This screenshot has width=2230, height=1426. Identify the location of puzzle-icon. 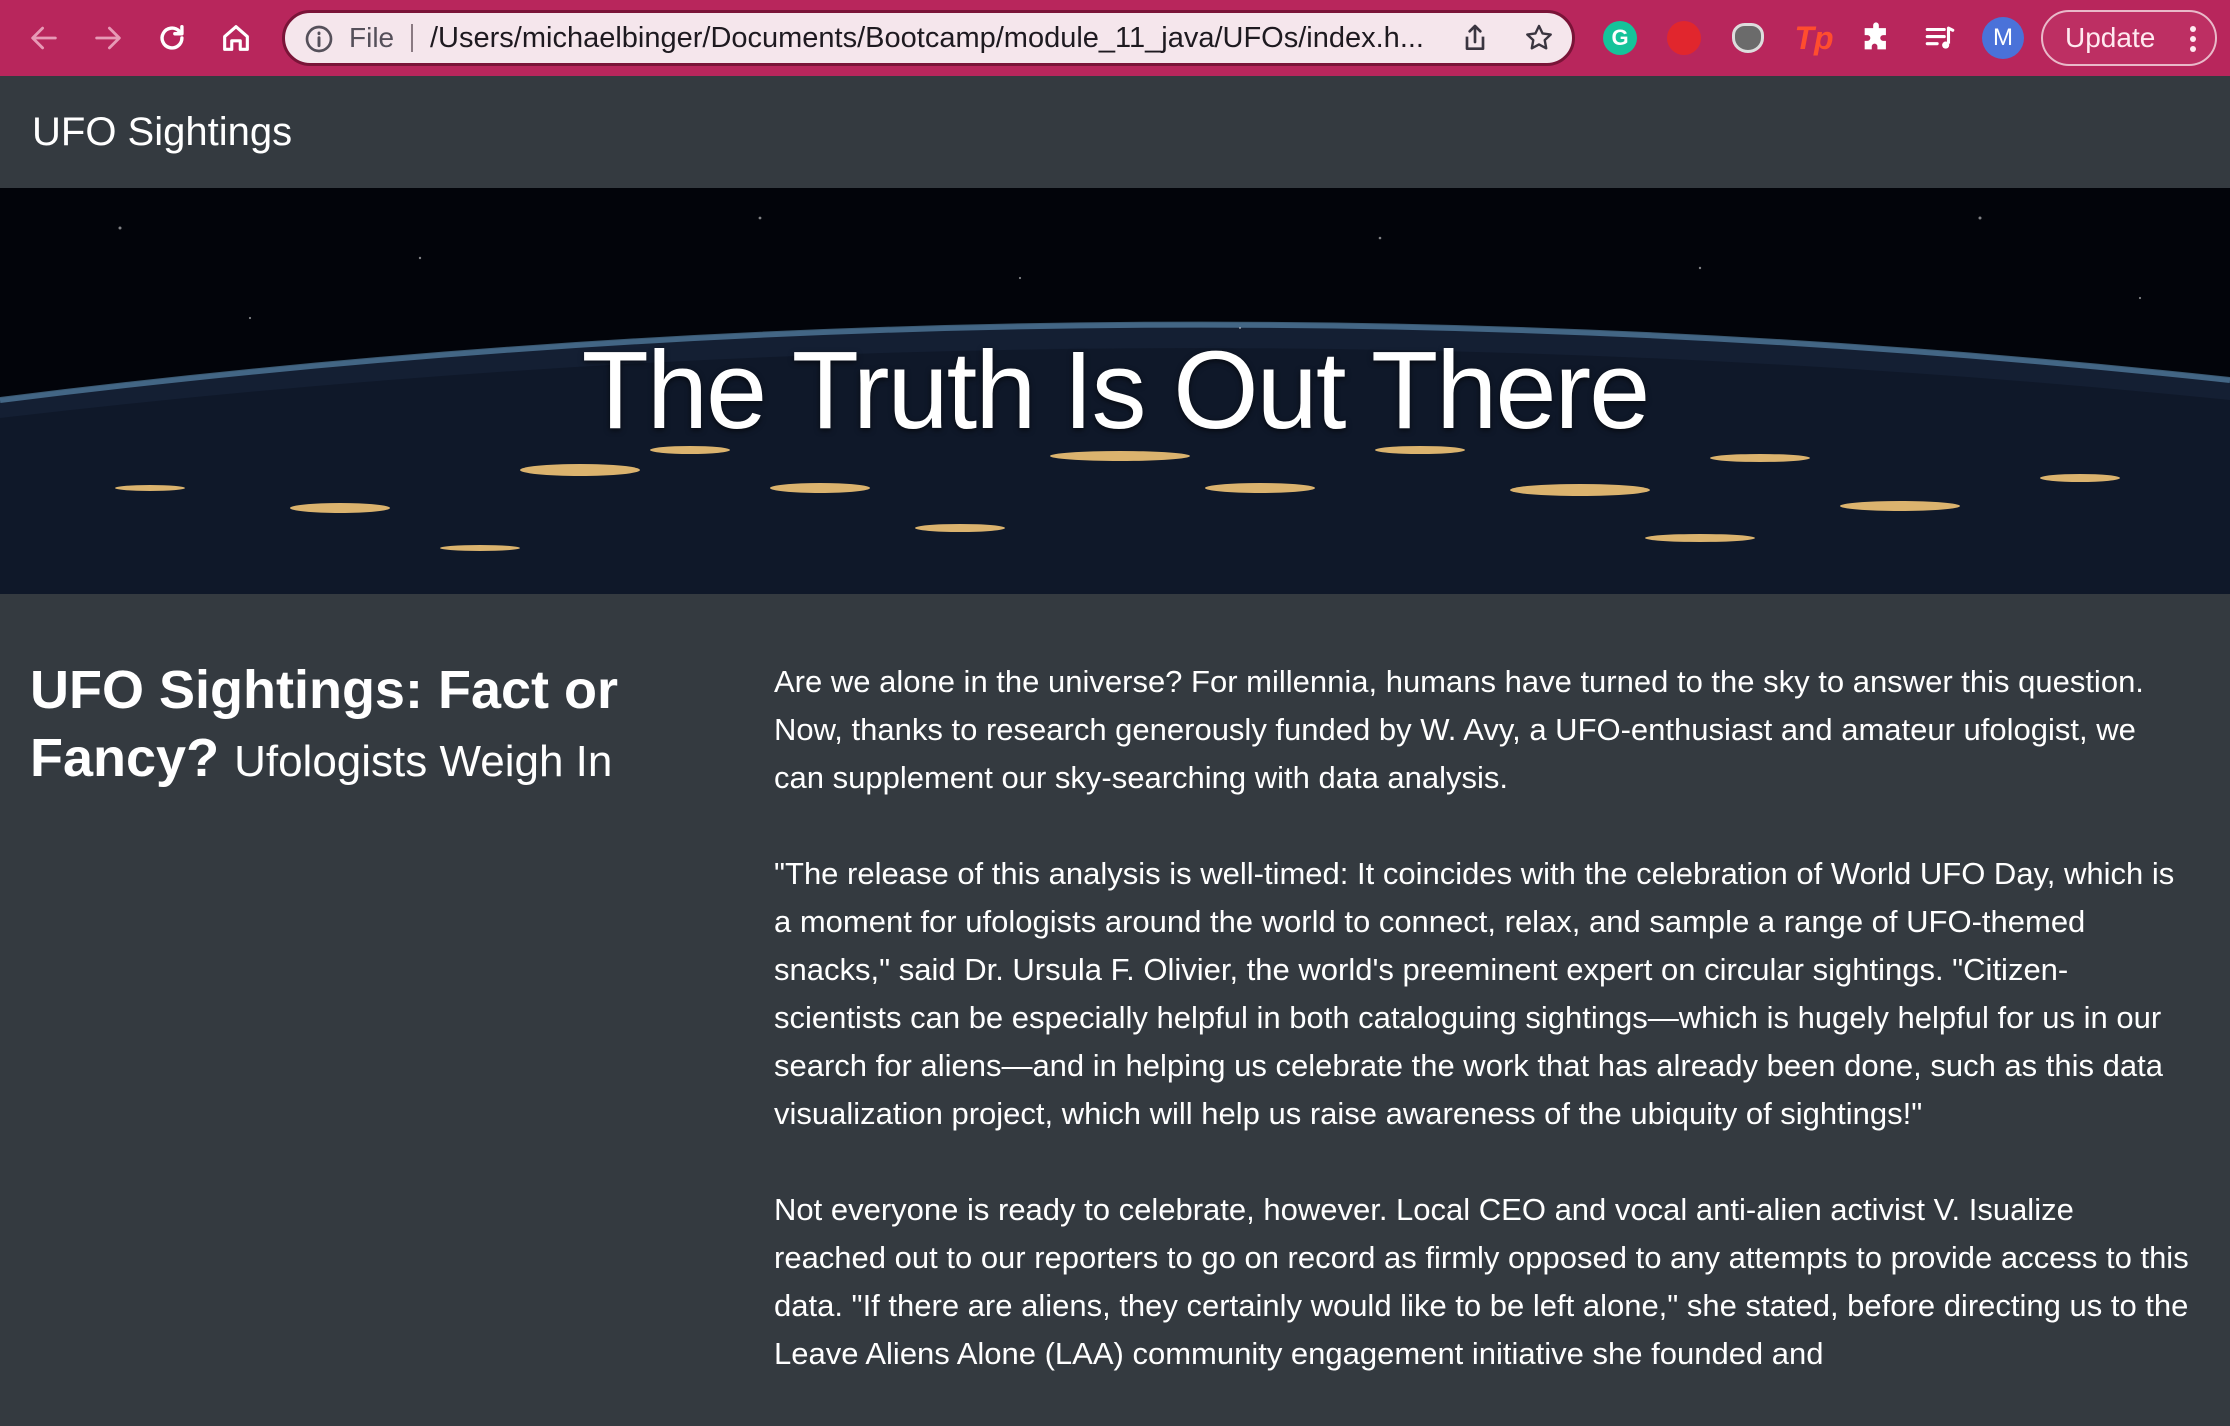
(1875, 36).